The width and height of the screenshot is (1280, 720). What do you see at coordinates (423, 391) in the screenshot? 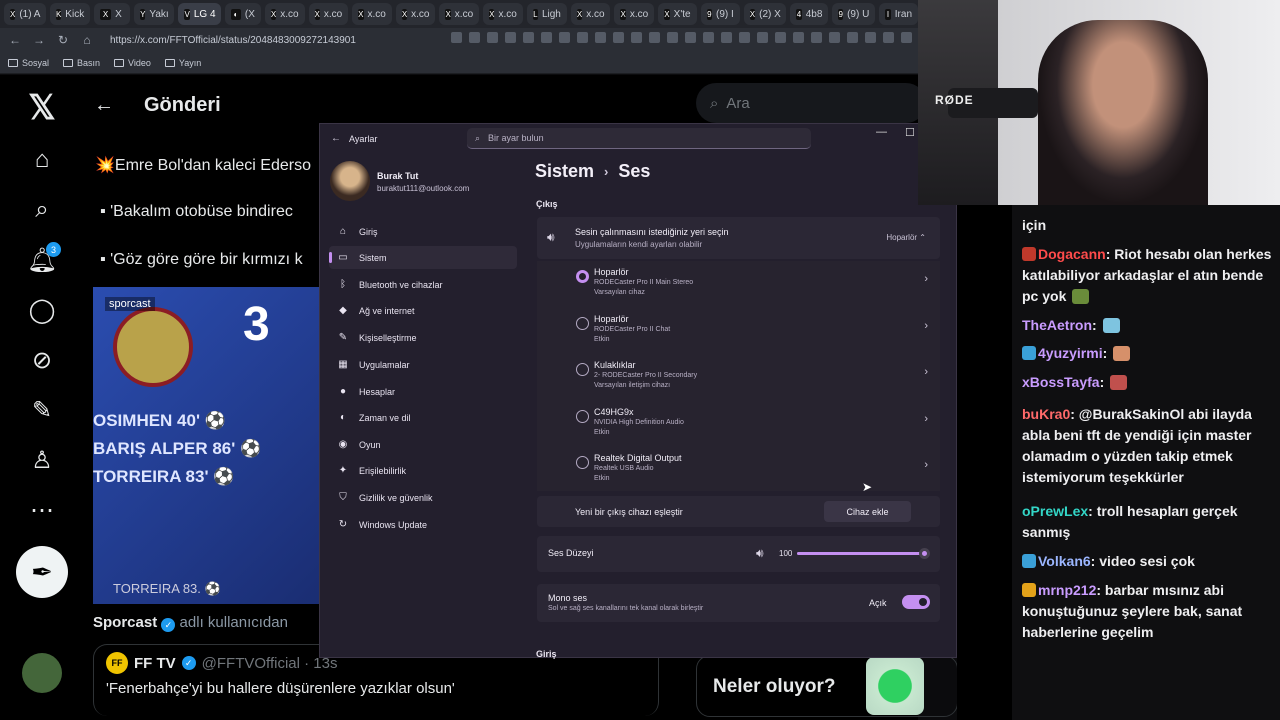
I see `settings-nav-item: ● Hesaplar` at bounding box center [423, 391].